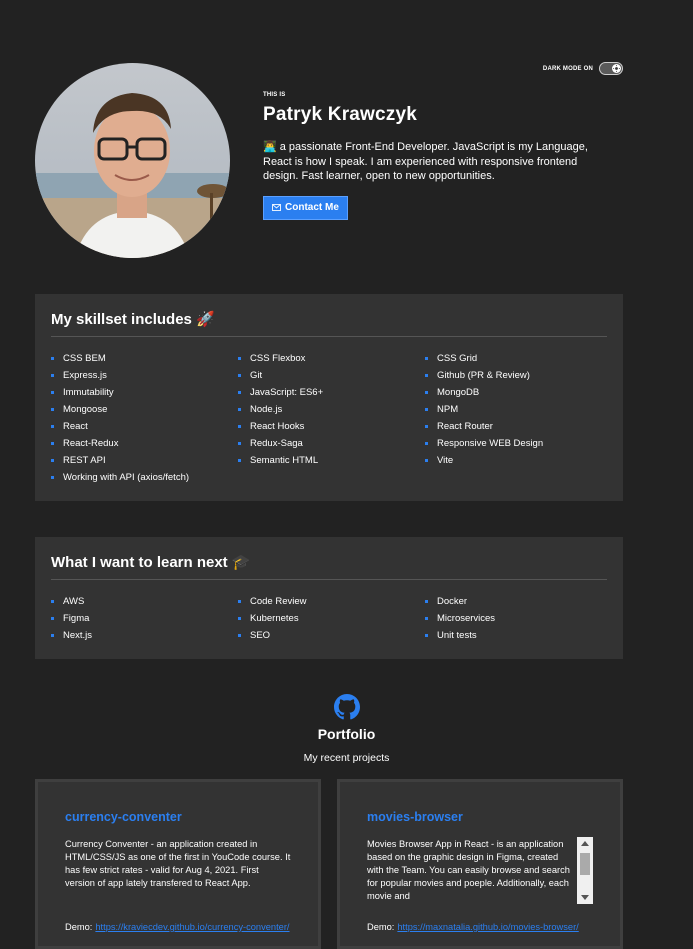 This screenshot has height=949, width=693. What do you see at coordinates (515, 618) in the screenshot?
I see `list-item: Microservices` at bounding box center [515, 618].